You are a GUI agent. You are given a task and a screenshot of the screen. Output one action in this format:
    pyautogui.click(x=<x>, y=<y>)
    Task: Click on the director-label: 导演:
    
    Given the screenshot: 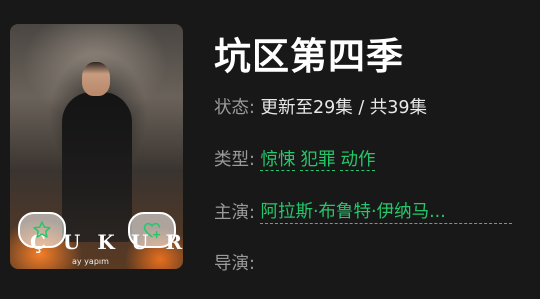 What is the action you would take?
    pyautogui.click(x=234, y=264)
    